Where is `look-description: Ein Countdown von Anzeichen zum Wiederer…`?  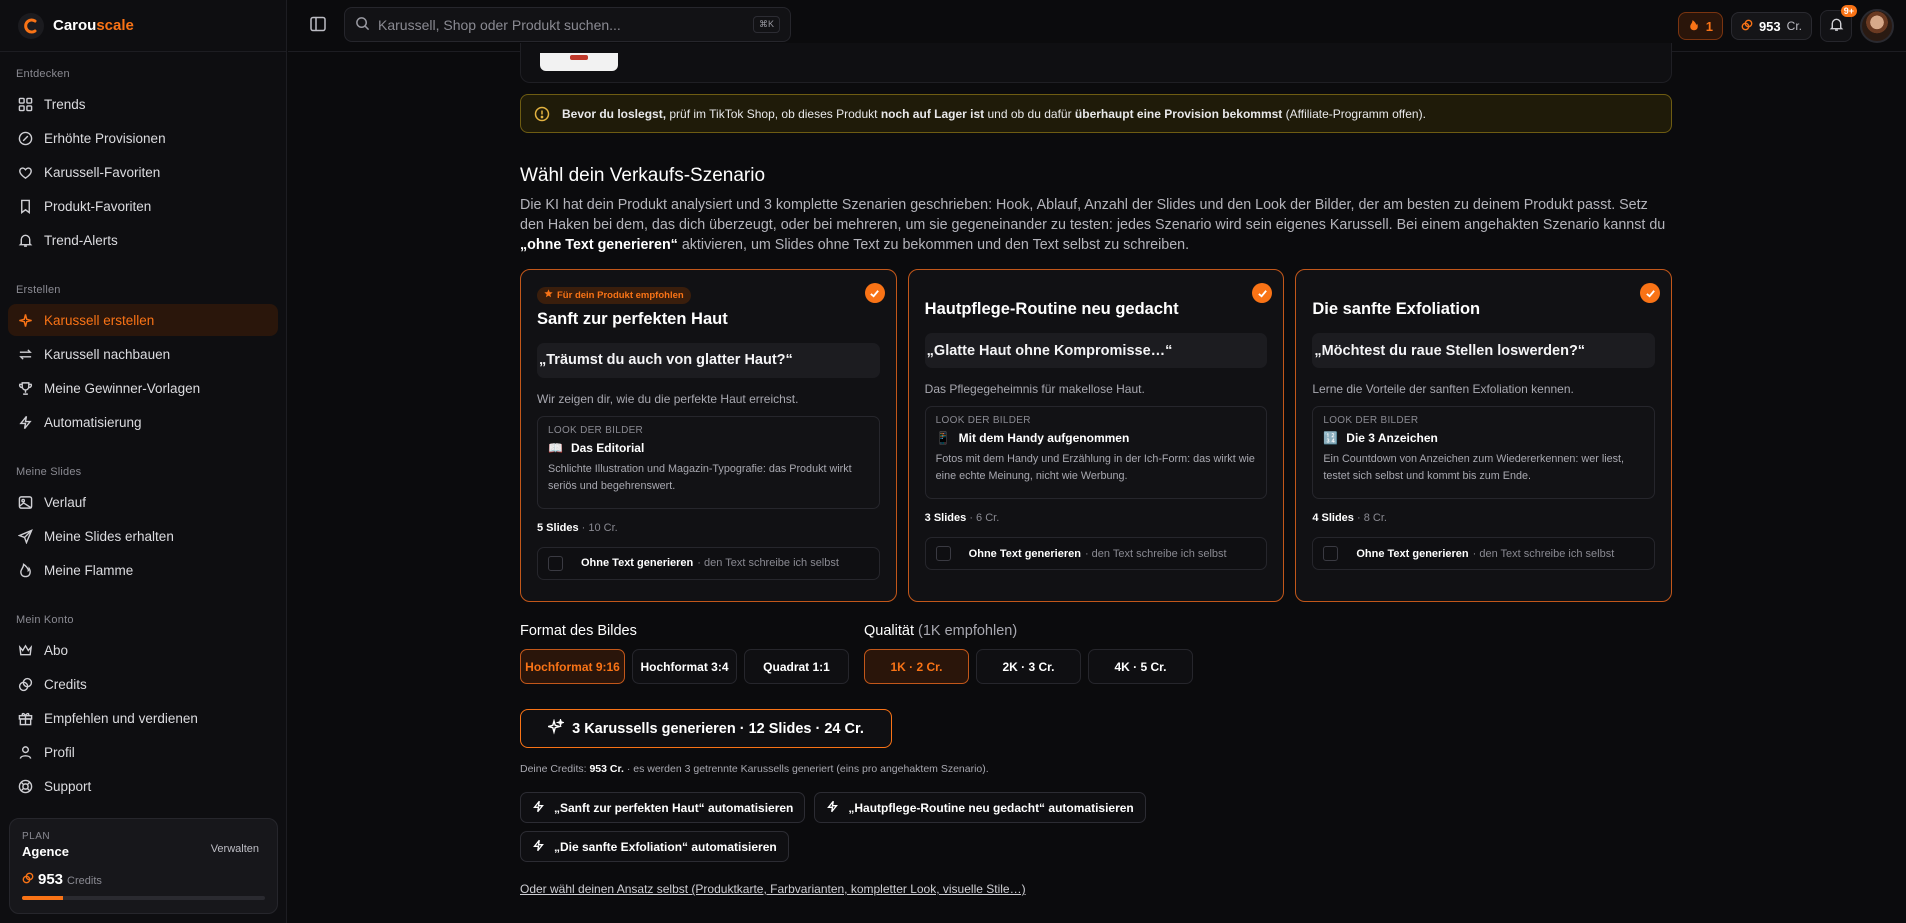
look-description: Ein Countdown von Anzeichen zum Wiederer… is located at coordinates (1474, 467).